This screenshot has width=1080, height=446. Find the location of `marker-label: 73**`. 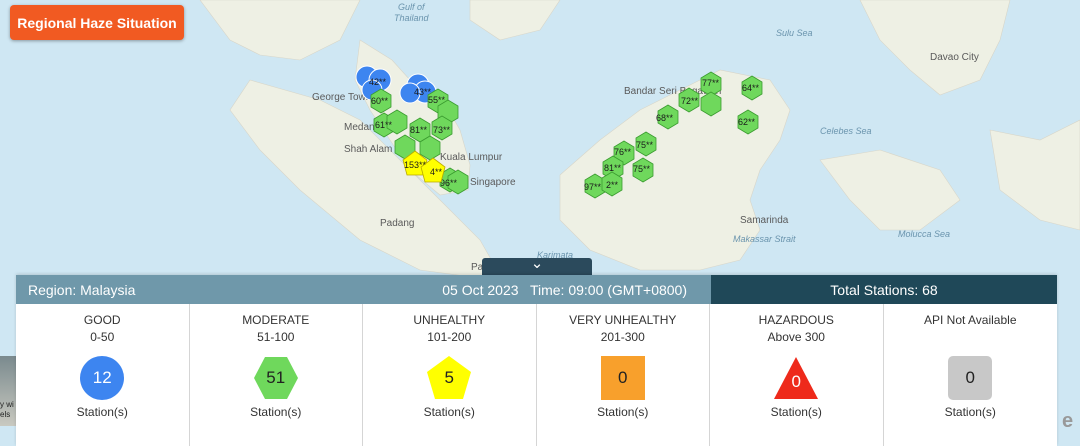

marker-label: 73** is located at coordinates (442, 130).